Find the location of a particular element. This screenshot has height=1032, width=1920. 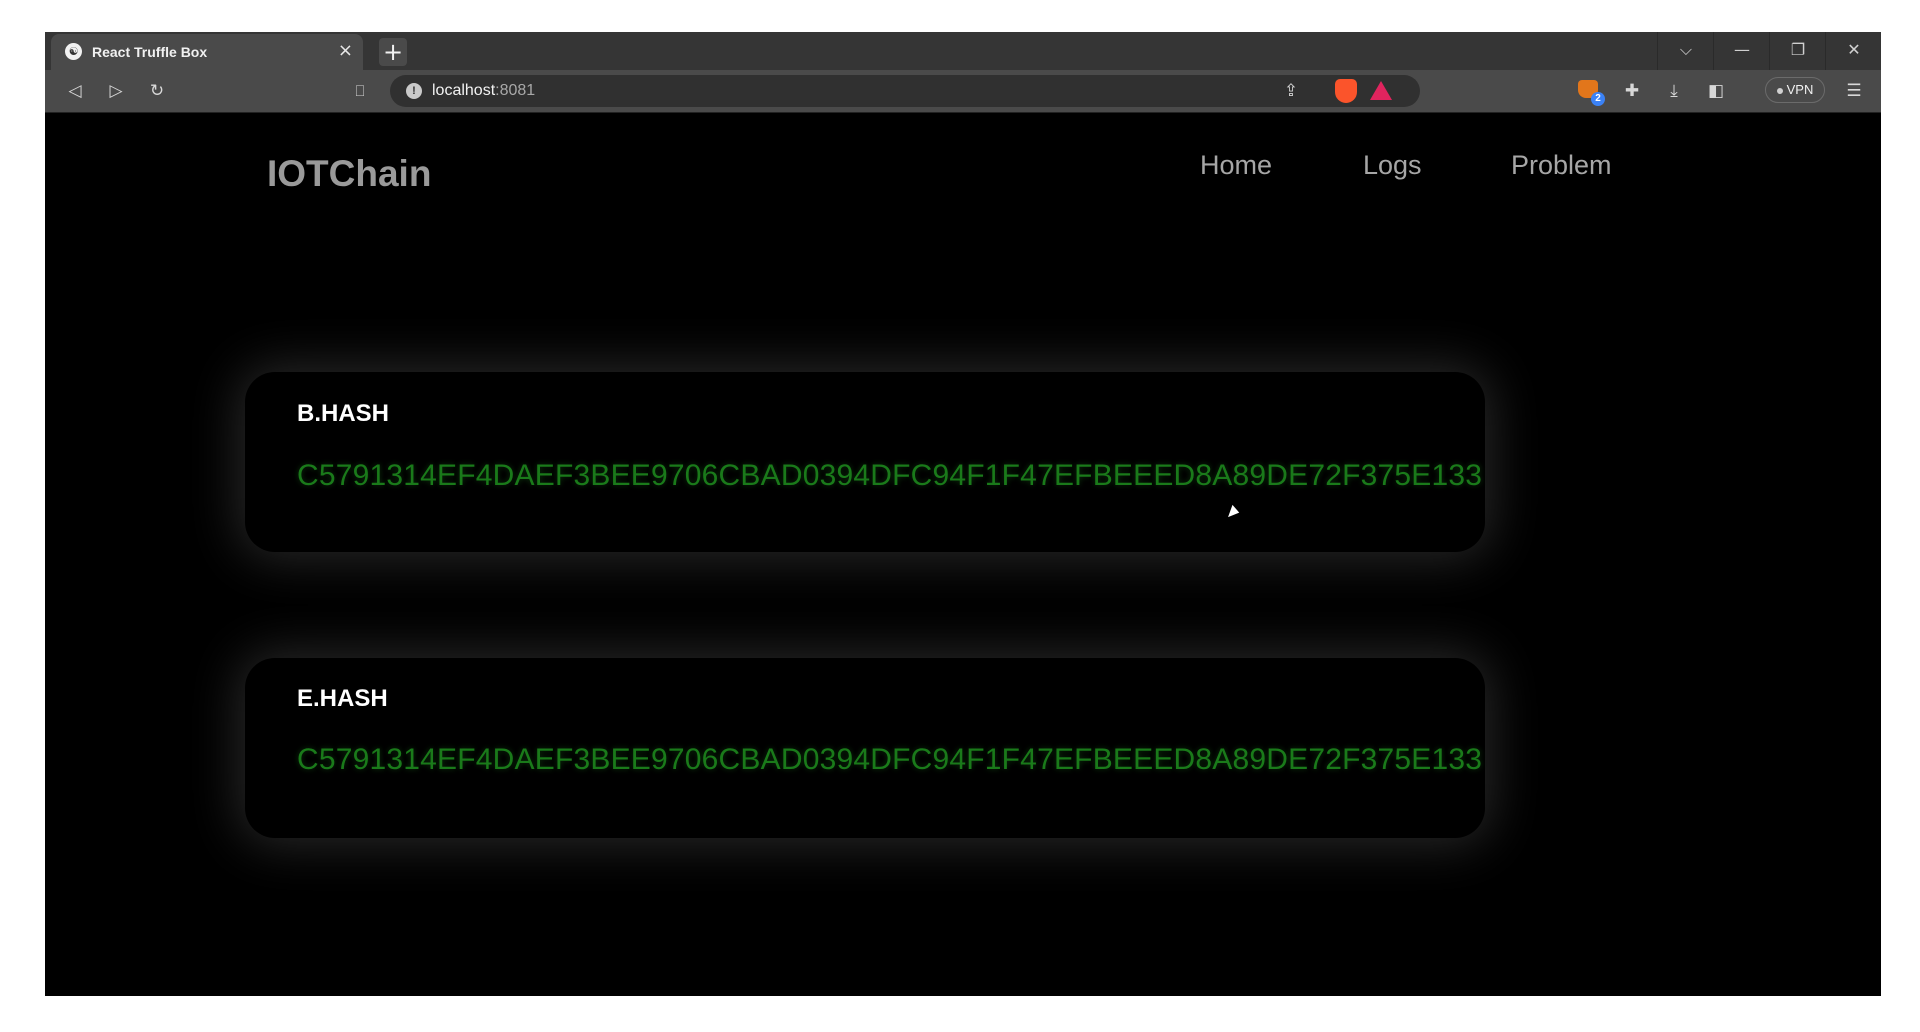

browser-tab: ☯ React Truffle Box × is located at coordinates (207, 52).